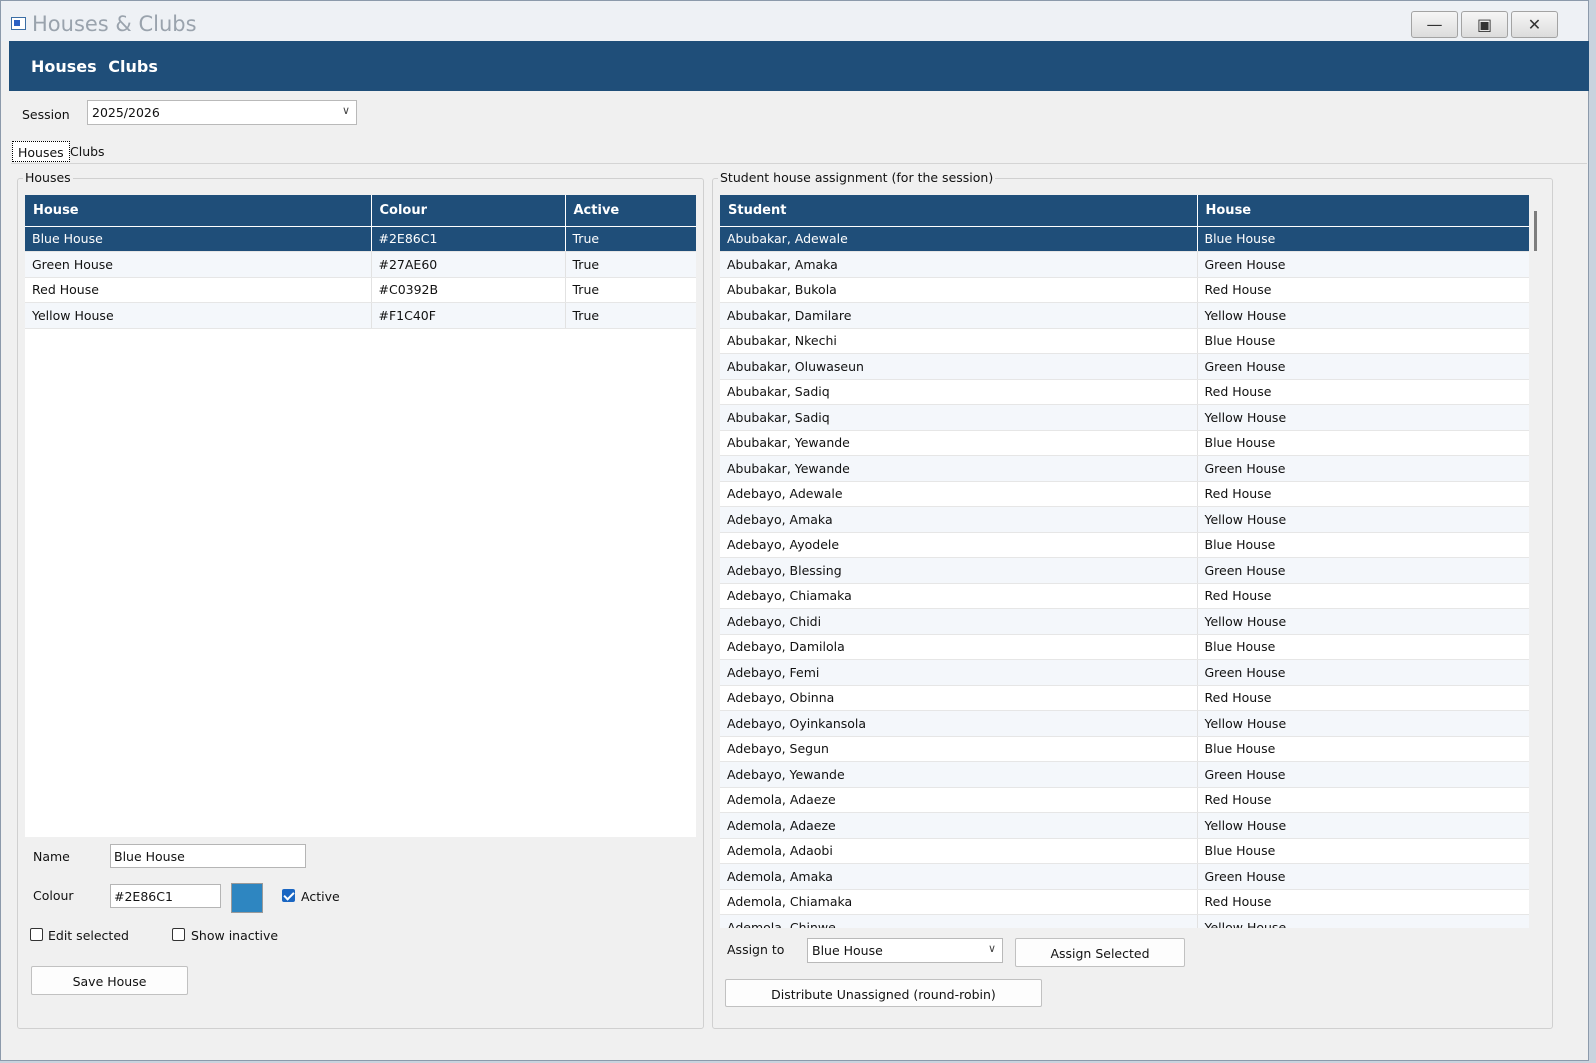  Describe the element at coordinates (1124, 366) in the screenshot. I see `table-row: Abubakar, Oluwaseun Green House` at that location.